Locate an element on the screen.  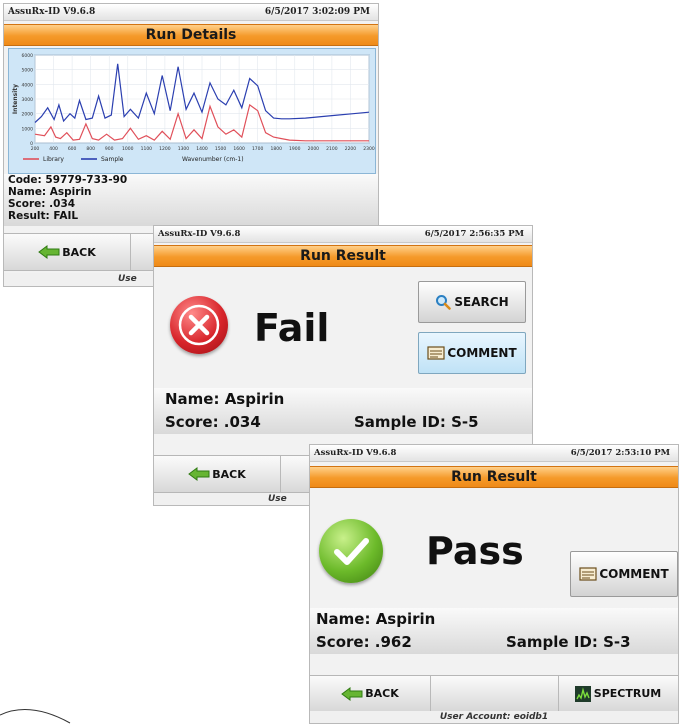
x-tick-label: 1000 is located at coordinates (128, 149).